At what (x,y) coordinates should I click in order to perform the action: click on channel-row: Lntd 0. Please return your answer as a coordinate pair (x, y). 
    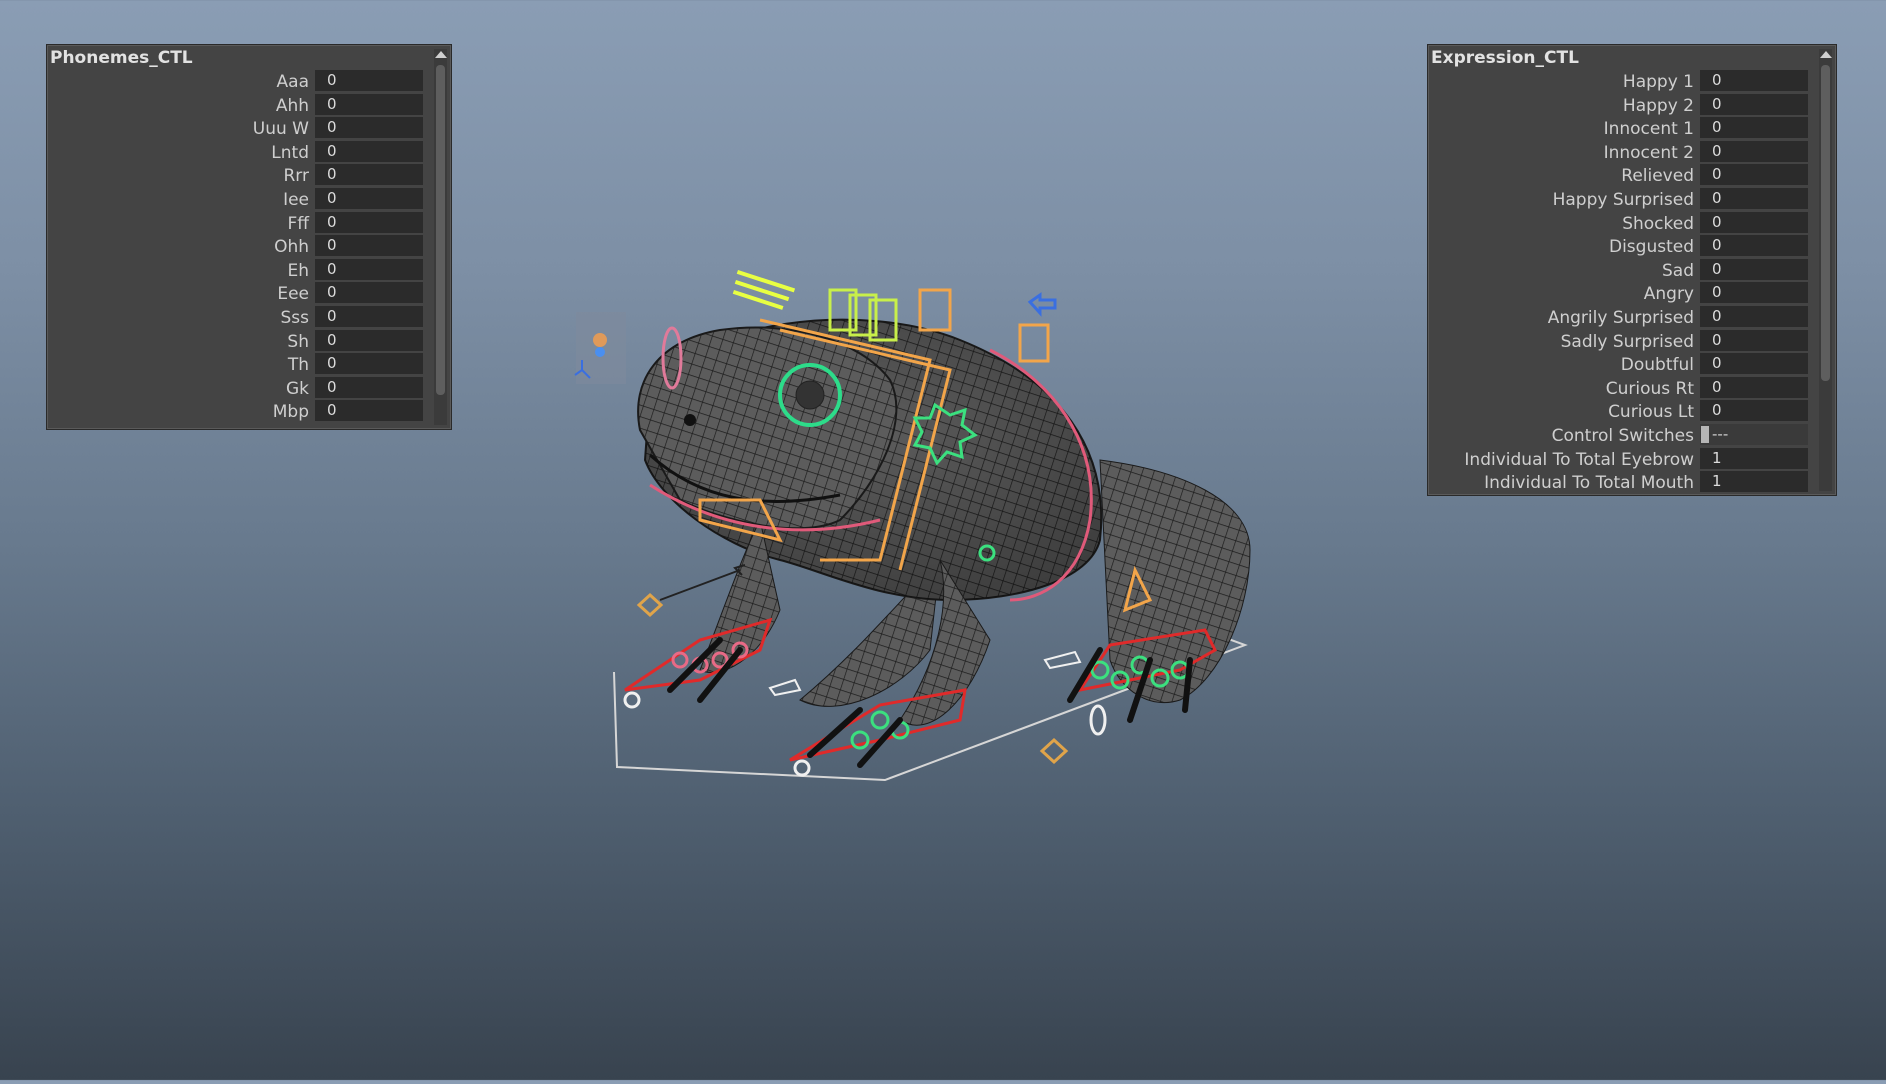
    Looking at the image, I should click on (239, 152).